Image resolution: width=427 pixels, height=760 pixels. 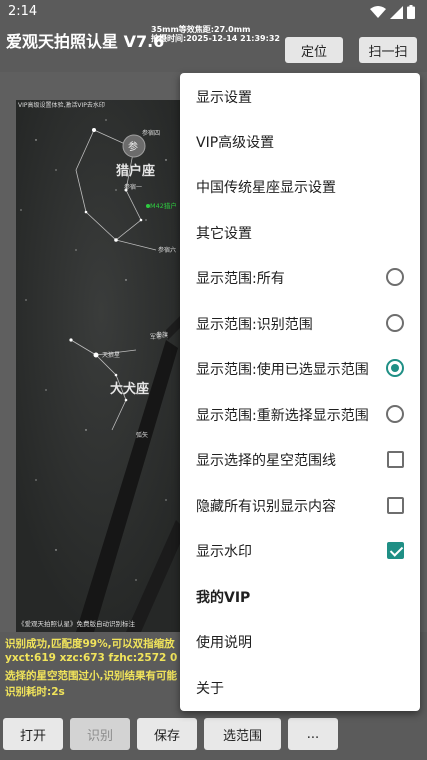 What do you see at coordinates (388, 50) in the screenshot?
I see `scan-button: 扫一扫` at bounding box center [388, 50].